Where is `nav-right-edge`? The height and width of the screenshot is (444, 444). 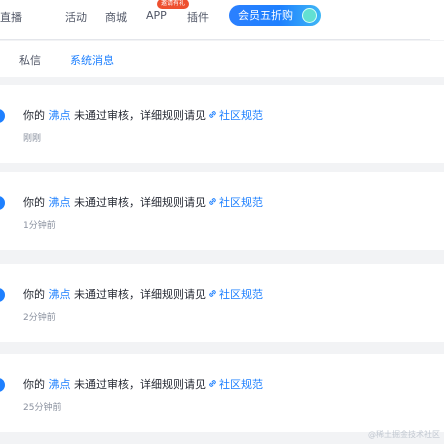 nav-right-edge is located at coordinates (437, 20).